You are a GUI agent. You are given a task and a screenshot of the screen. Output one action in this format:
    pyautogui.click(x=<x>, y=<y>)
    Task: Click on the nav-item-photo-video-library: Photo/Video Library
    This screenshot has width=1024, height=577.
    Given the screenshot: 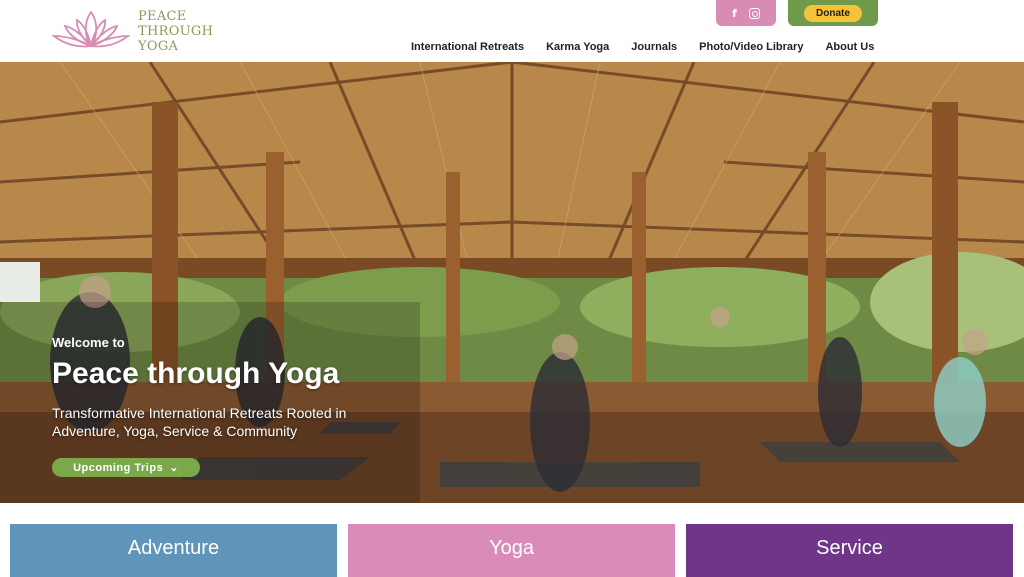 What is the action you would take?
    pyautogui.click(x=751, y=47)
    